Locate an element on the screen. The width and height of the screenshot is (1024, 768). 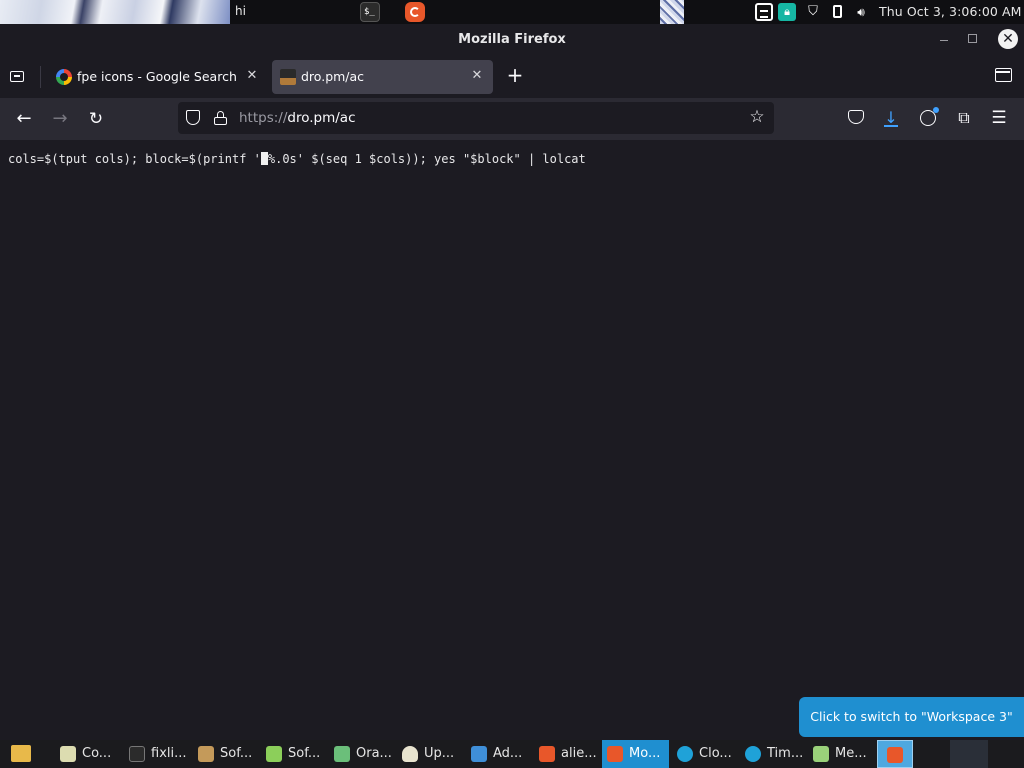
tracking-protection-icon is located at coordinates (193, 118).